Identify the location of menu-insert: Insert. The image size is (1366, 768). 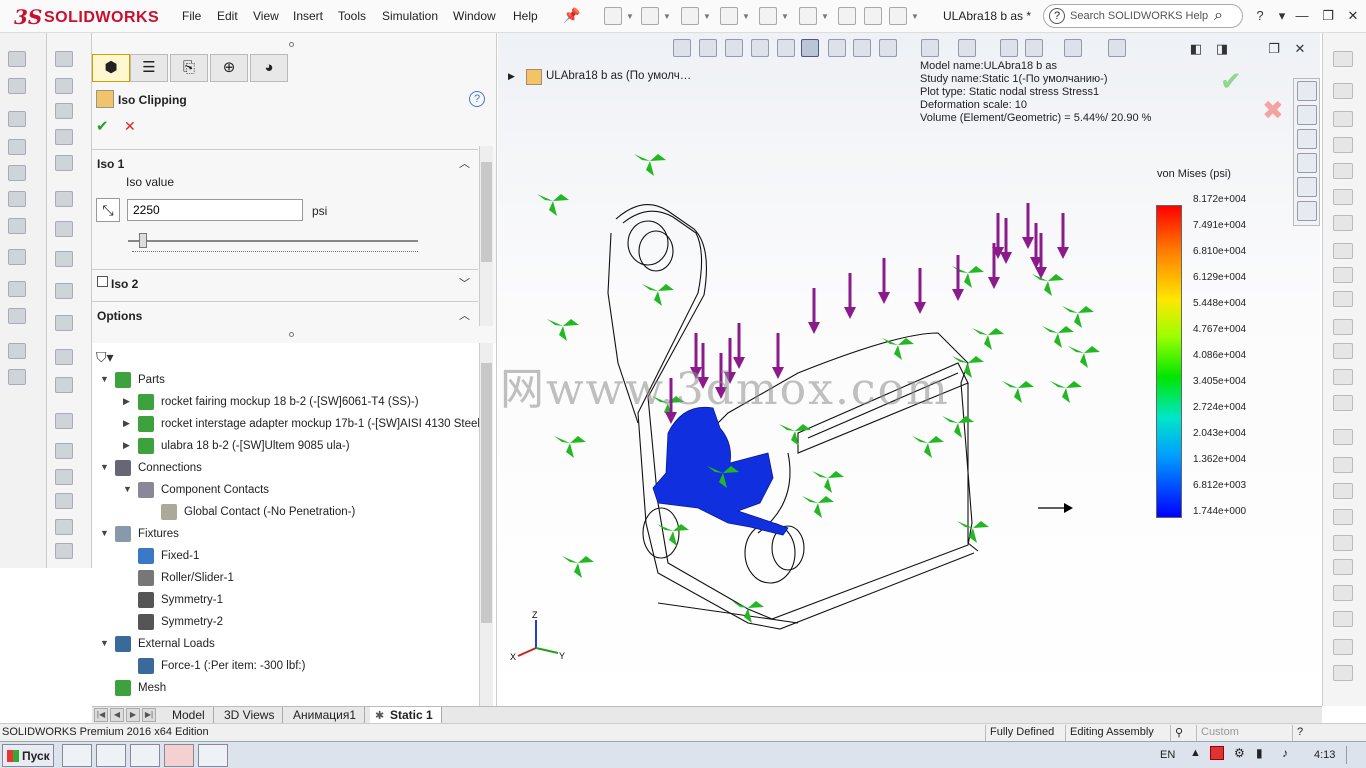
(308, 16).